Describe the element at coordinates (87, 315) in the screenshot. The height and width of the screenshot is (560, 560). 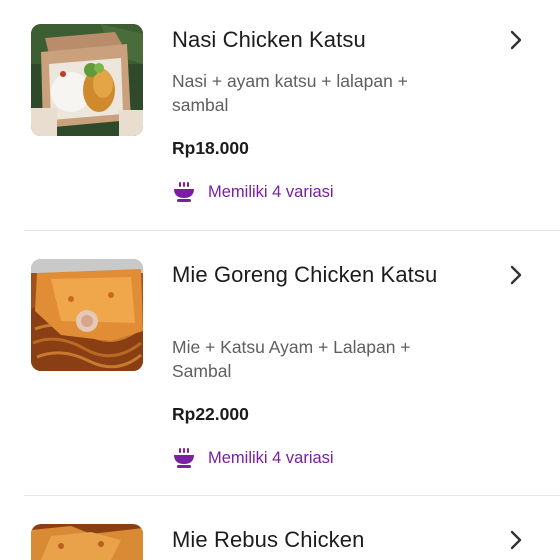
I see `food-photo-mie-goreng-chicken-katsu` at that location.